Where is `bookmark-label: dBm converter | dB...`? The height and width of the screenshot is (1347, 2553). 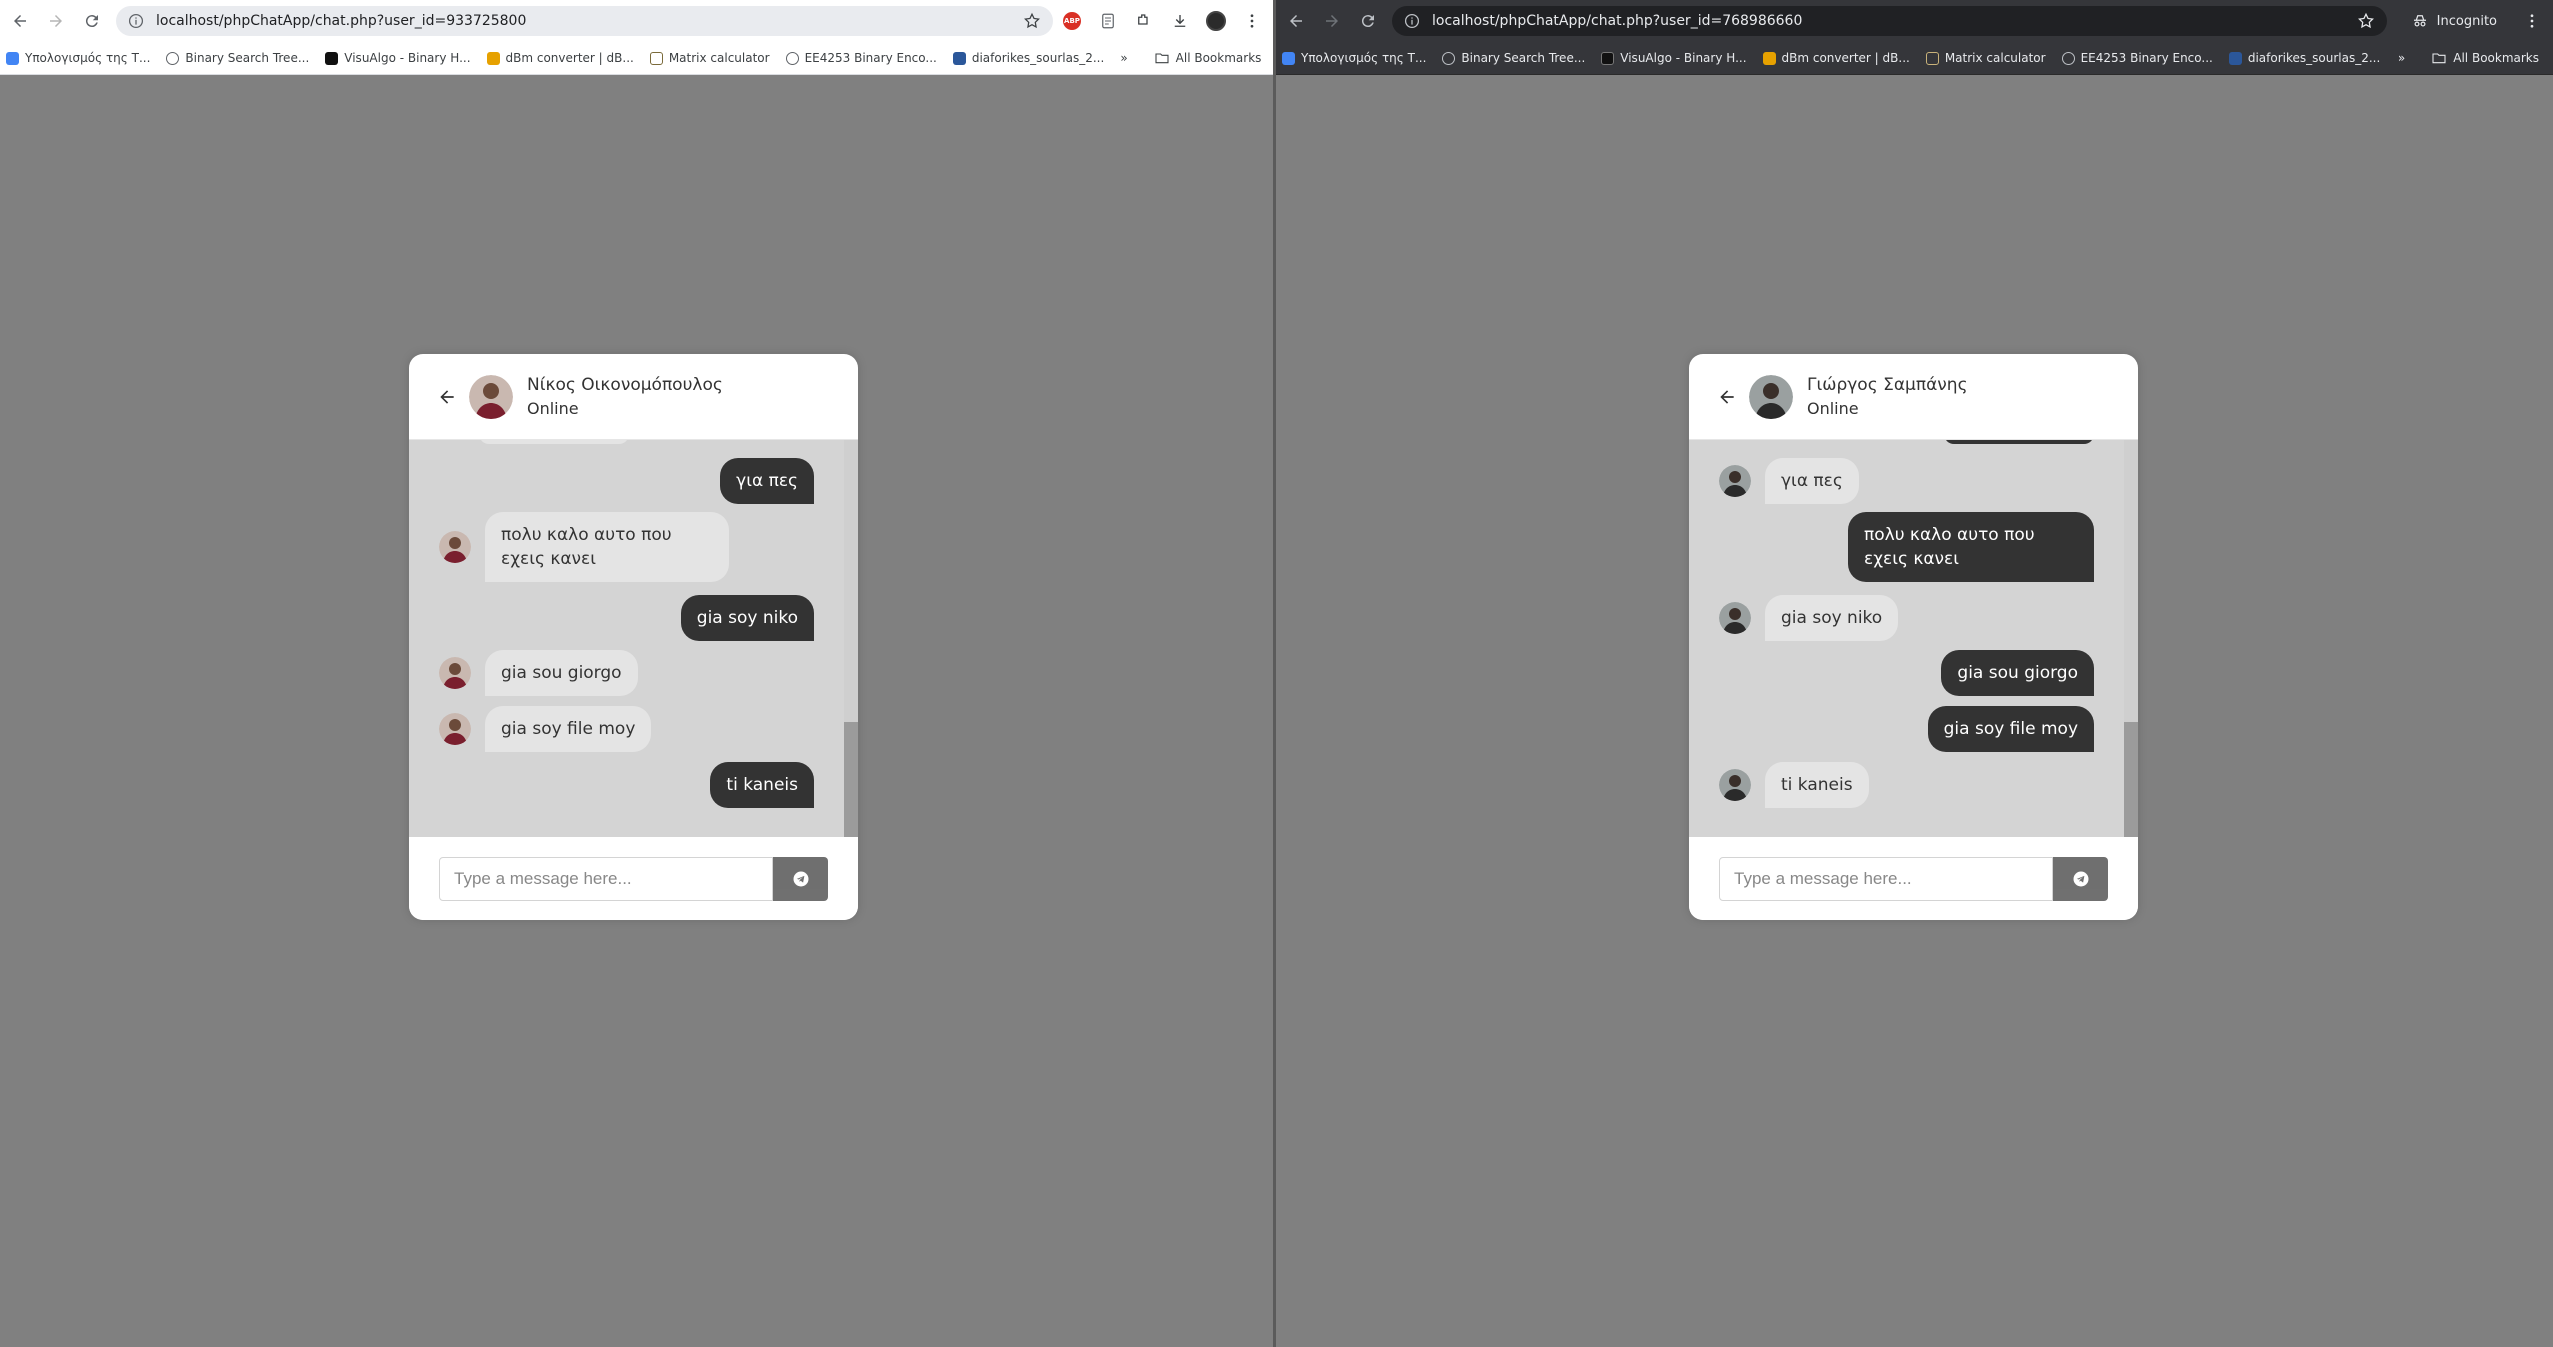
bookmark-label: dBm converter | dB... is located at coordinates (1845, 58).